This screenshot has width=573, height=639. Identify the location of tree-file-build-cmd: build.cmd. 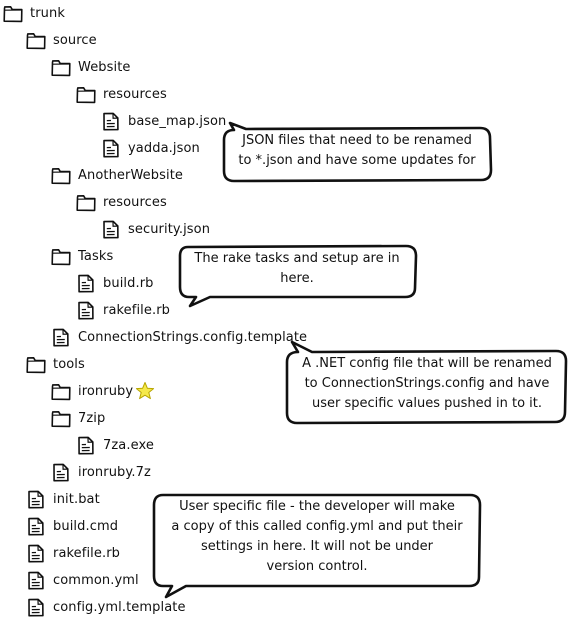
(71, 526).